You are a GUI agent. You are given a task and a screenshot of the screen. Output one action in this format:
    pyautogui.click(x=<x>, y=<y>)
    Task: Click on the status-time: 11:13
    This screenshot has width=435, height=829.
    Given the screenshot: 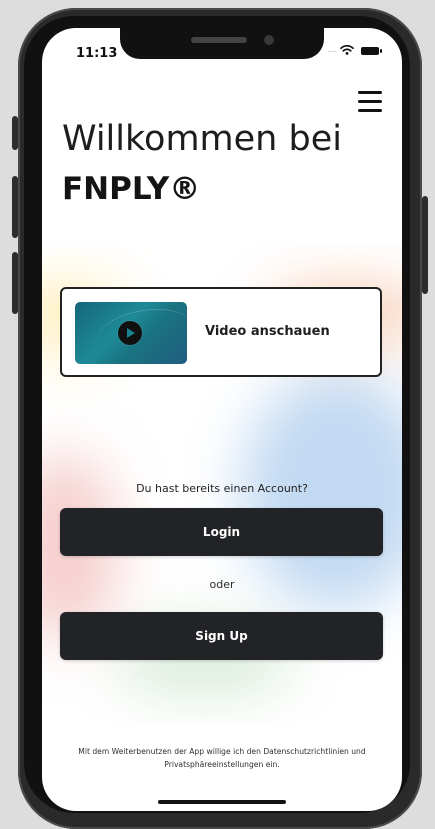 What is the action you would take?
    pyautogui.click(x=97, y=53)
    